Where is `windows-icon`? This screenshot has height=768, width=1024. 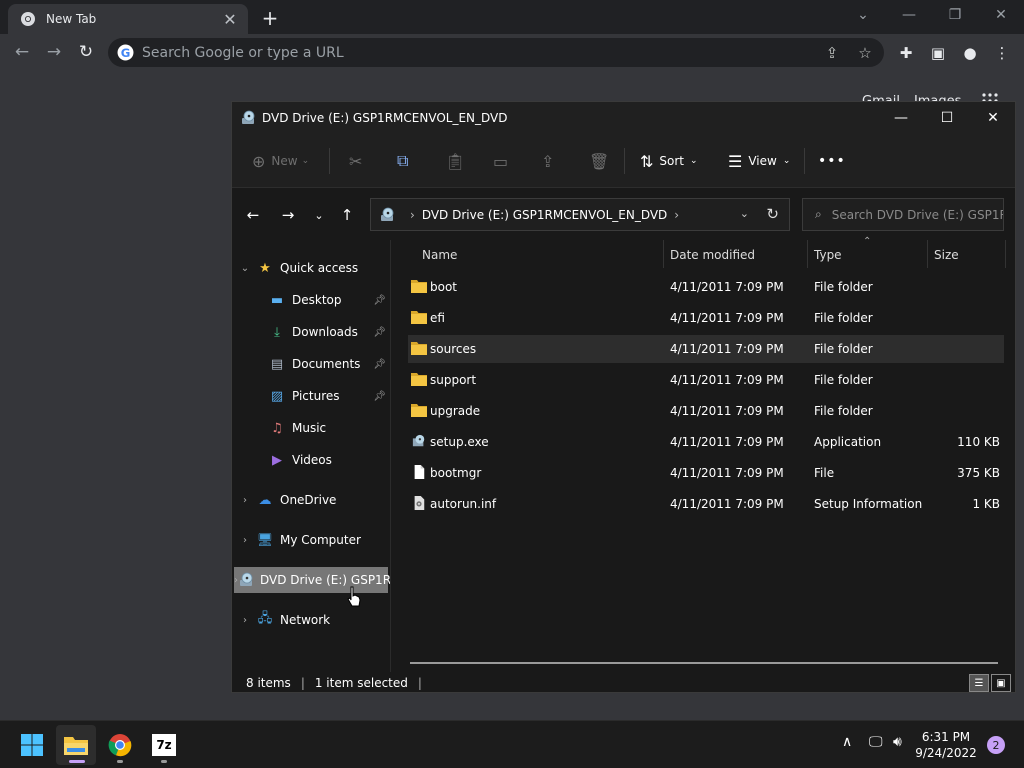 windows-icon is located at coordinates (32, 745).